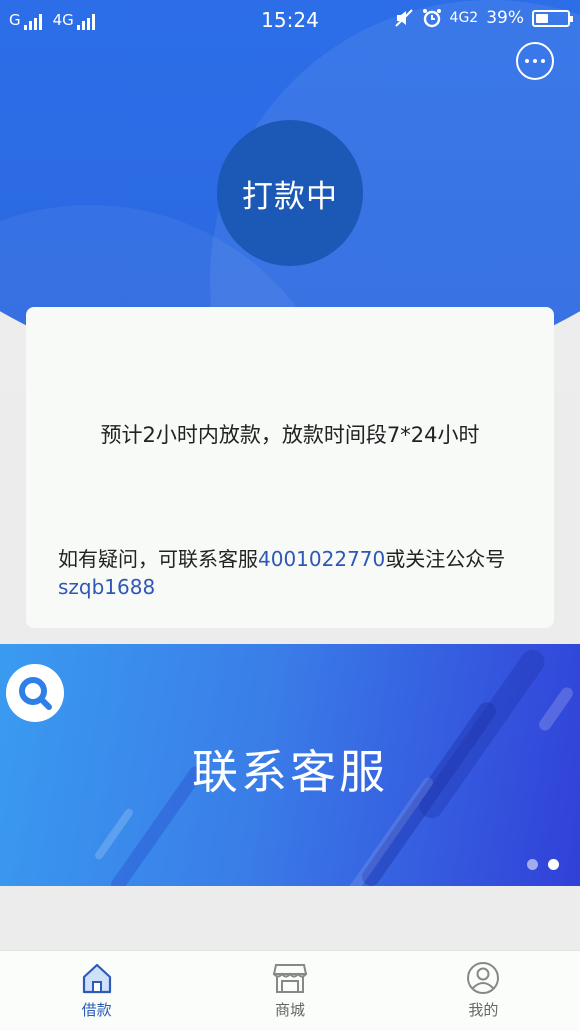 Image resolution: width=580 pixels, height=1031 pixels. I want to click on tab-mine: 我的, so click(483, 991).